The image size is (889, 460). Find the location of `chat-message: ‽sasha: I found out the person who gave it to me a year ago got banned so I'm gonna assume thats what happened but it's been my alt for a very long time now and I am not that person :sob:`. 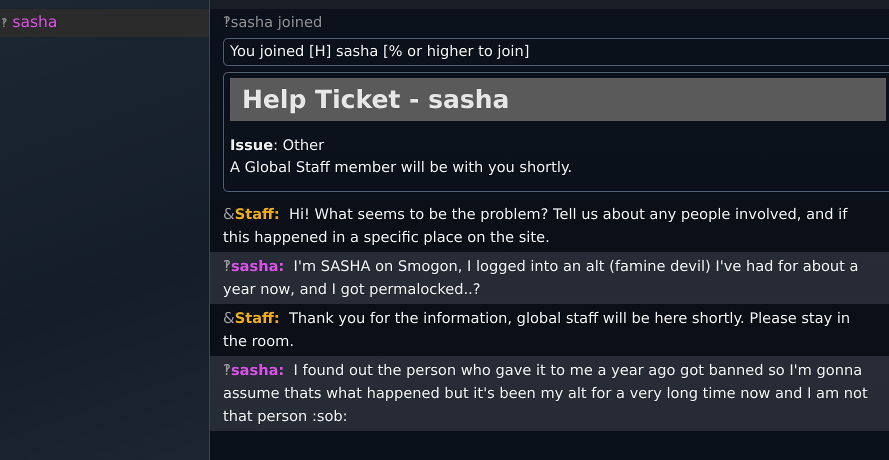

chat-message: ‽sasha: I found out the person who gave it to me a year ago got banned so I'm gonna assume thats what happened but it's been my alt for a very long time now and I am not that person :sob: is located at coordinates (549, 393).